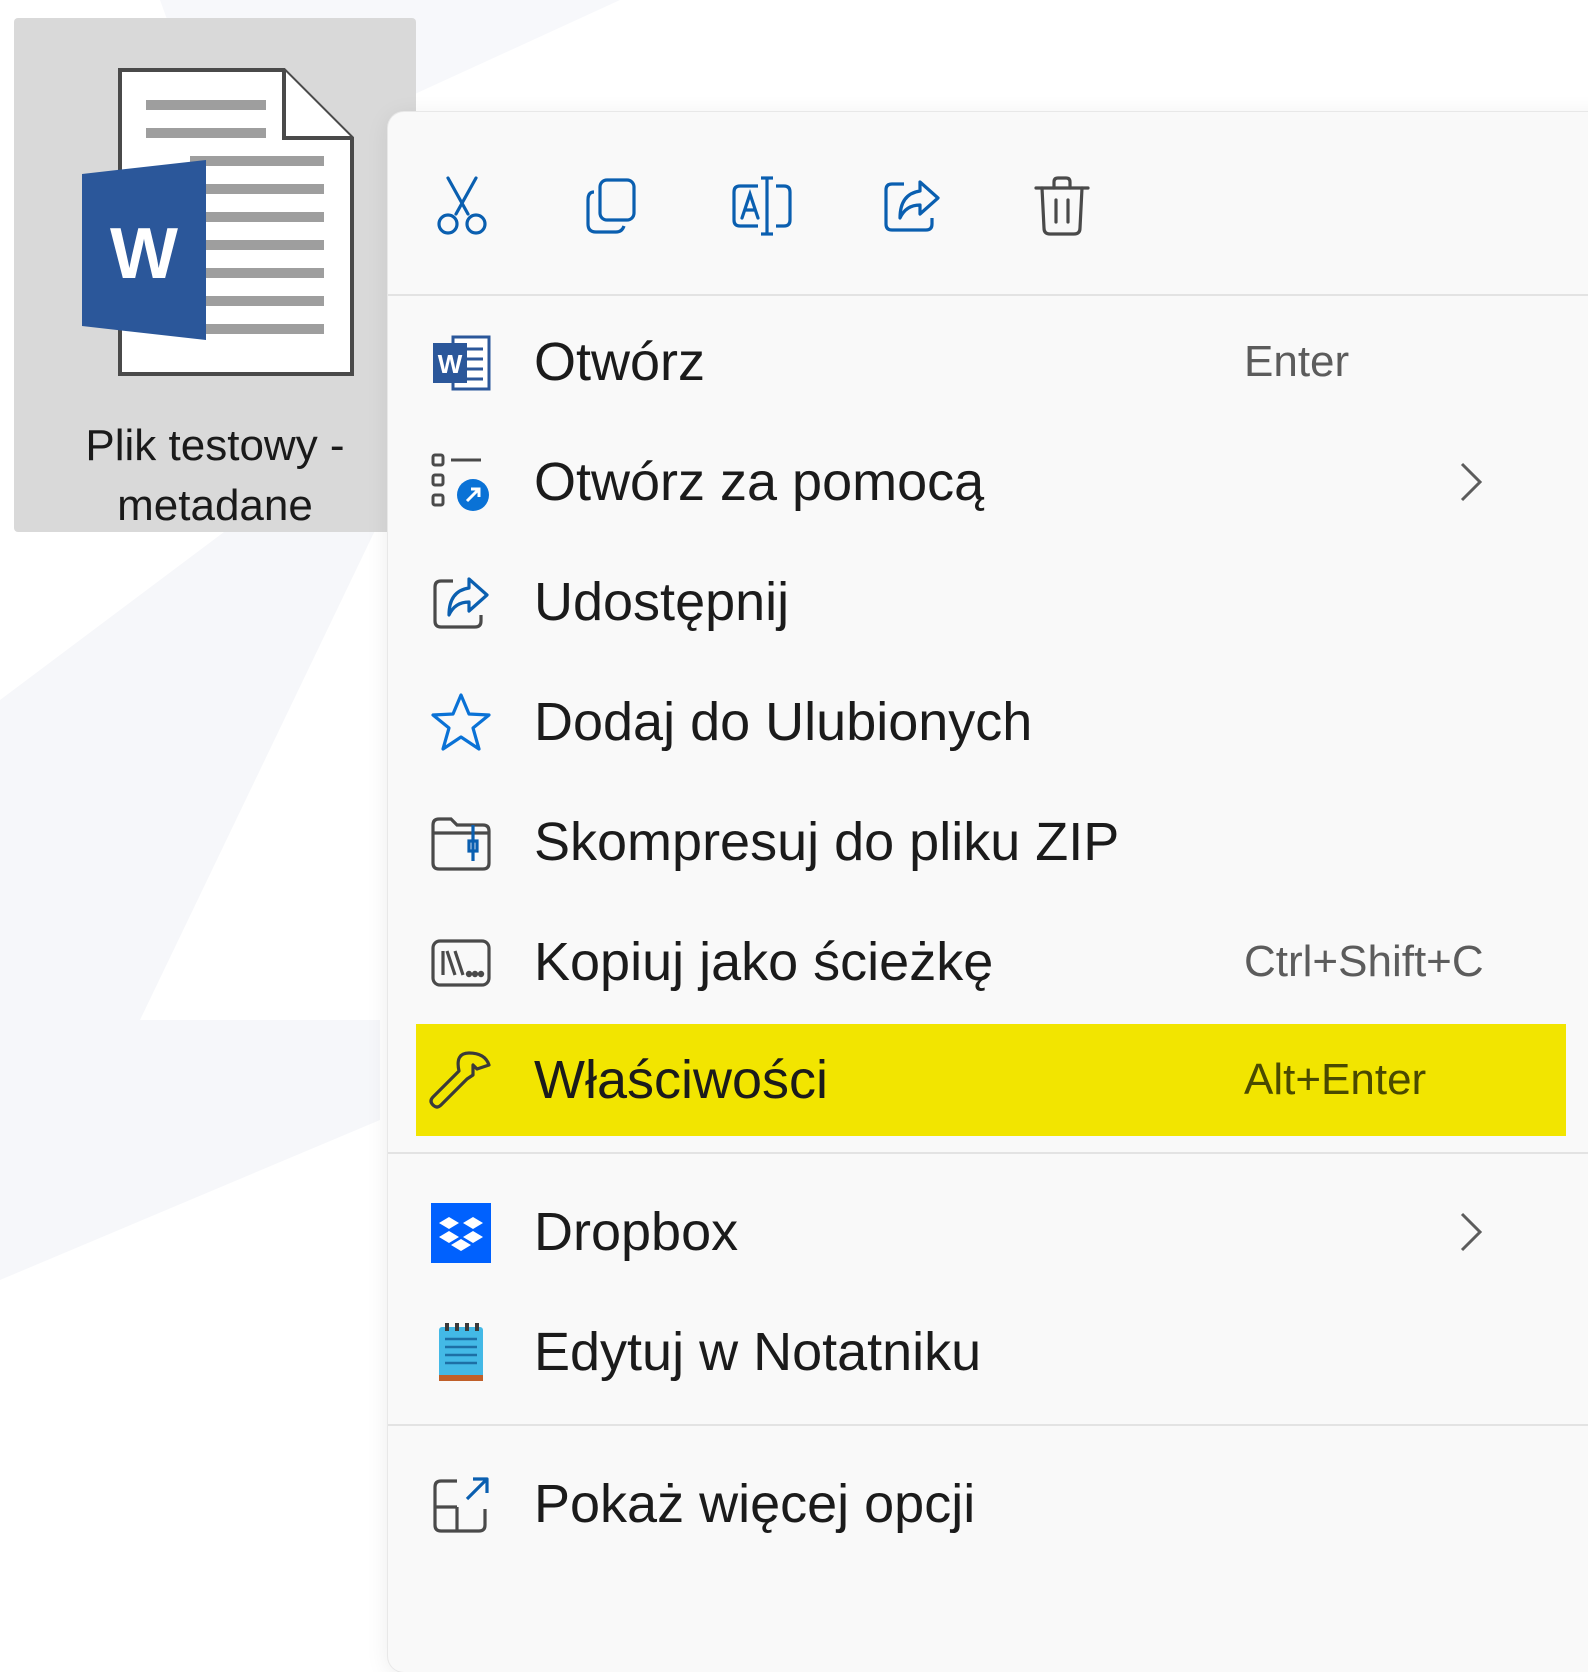  What do you see at coordinates (783, 722) in the screenshot?
I see `menu-item-label: Dodaj do Ulubionych` at bounding box center [783, 722].